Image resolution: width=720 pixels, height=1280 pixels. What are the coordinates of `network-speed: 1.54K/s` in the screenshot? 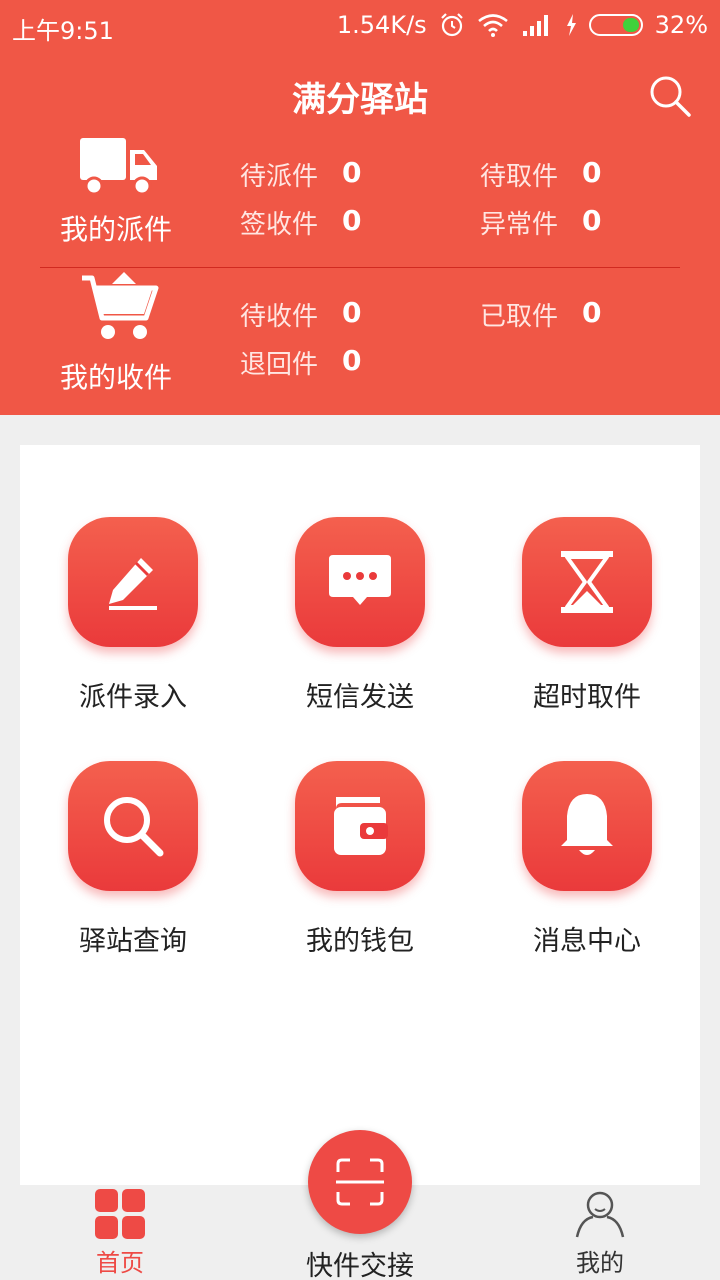 It's located at (381, 25).